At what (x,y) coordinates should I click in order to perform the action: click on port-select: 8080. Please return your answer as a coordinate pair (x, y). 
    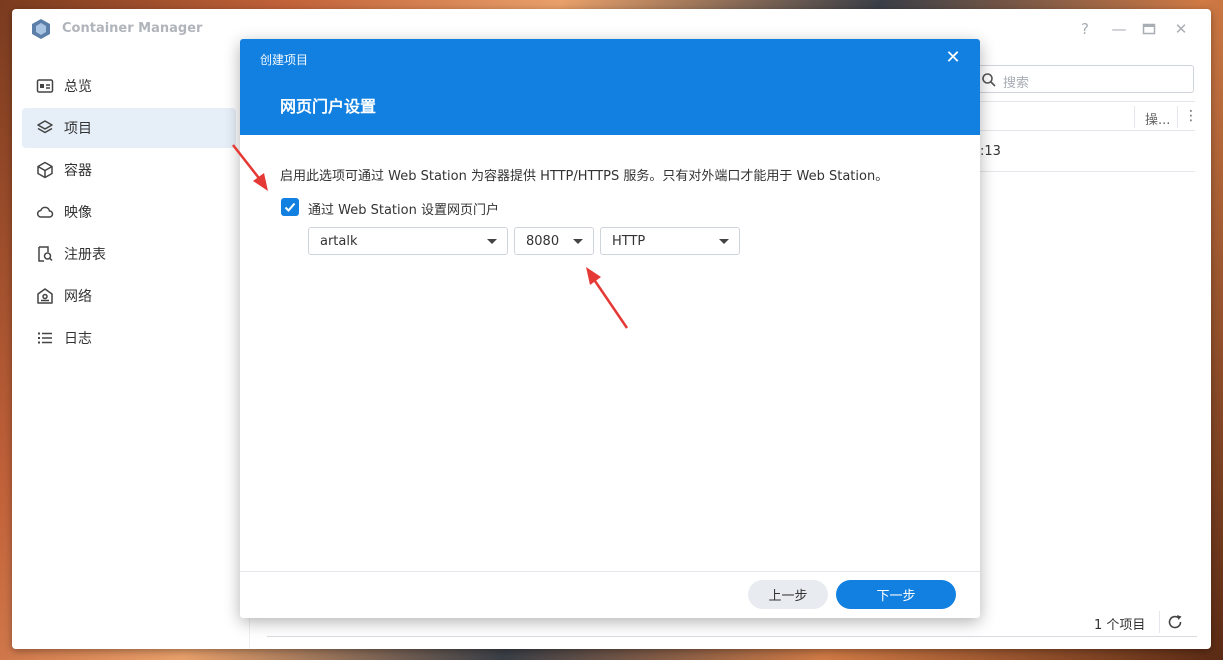
    Looking at the image, I should click on (554, 241).